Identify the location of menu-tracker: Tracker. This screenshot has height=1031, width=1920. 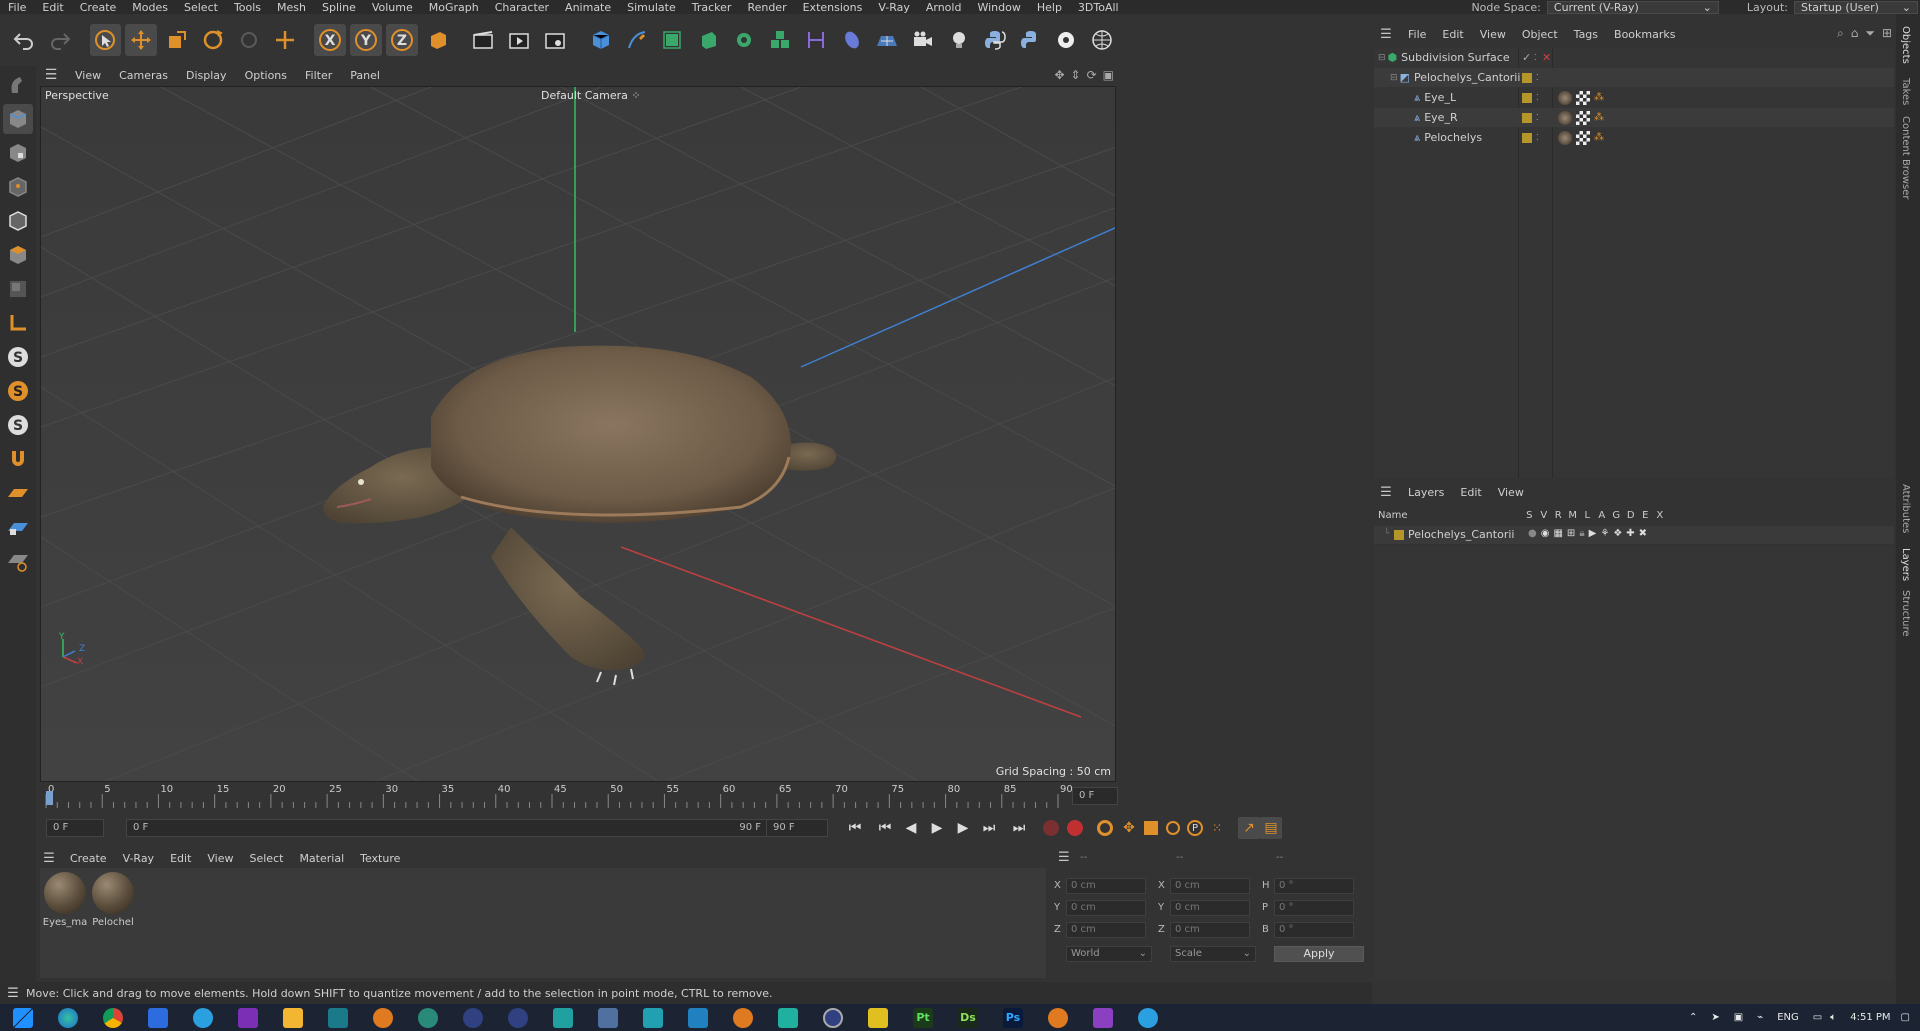
(712, 7).